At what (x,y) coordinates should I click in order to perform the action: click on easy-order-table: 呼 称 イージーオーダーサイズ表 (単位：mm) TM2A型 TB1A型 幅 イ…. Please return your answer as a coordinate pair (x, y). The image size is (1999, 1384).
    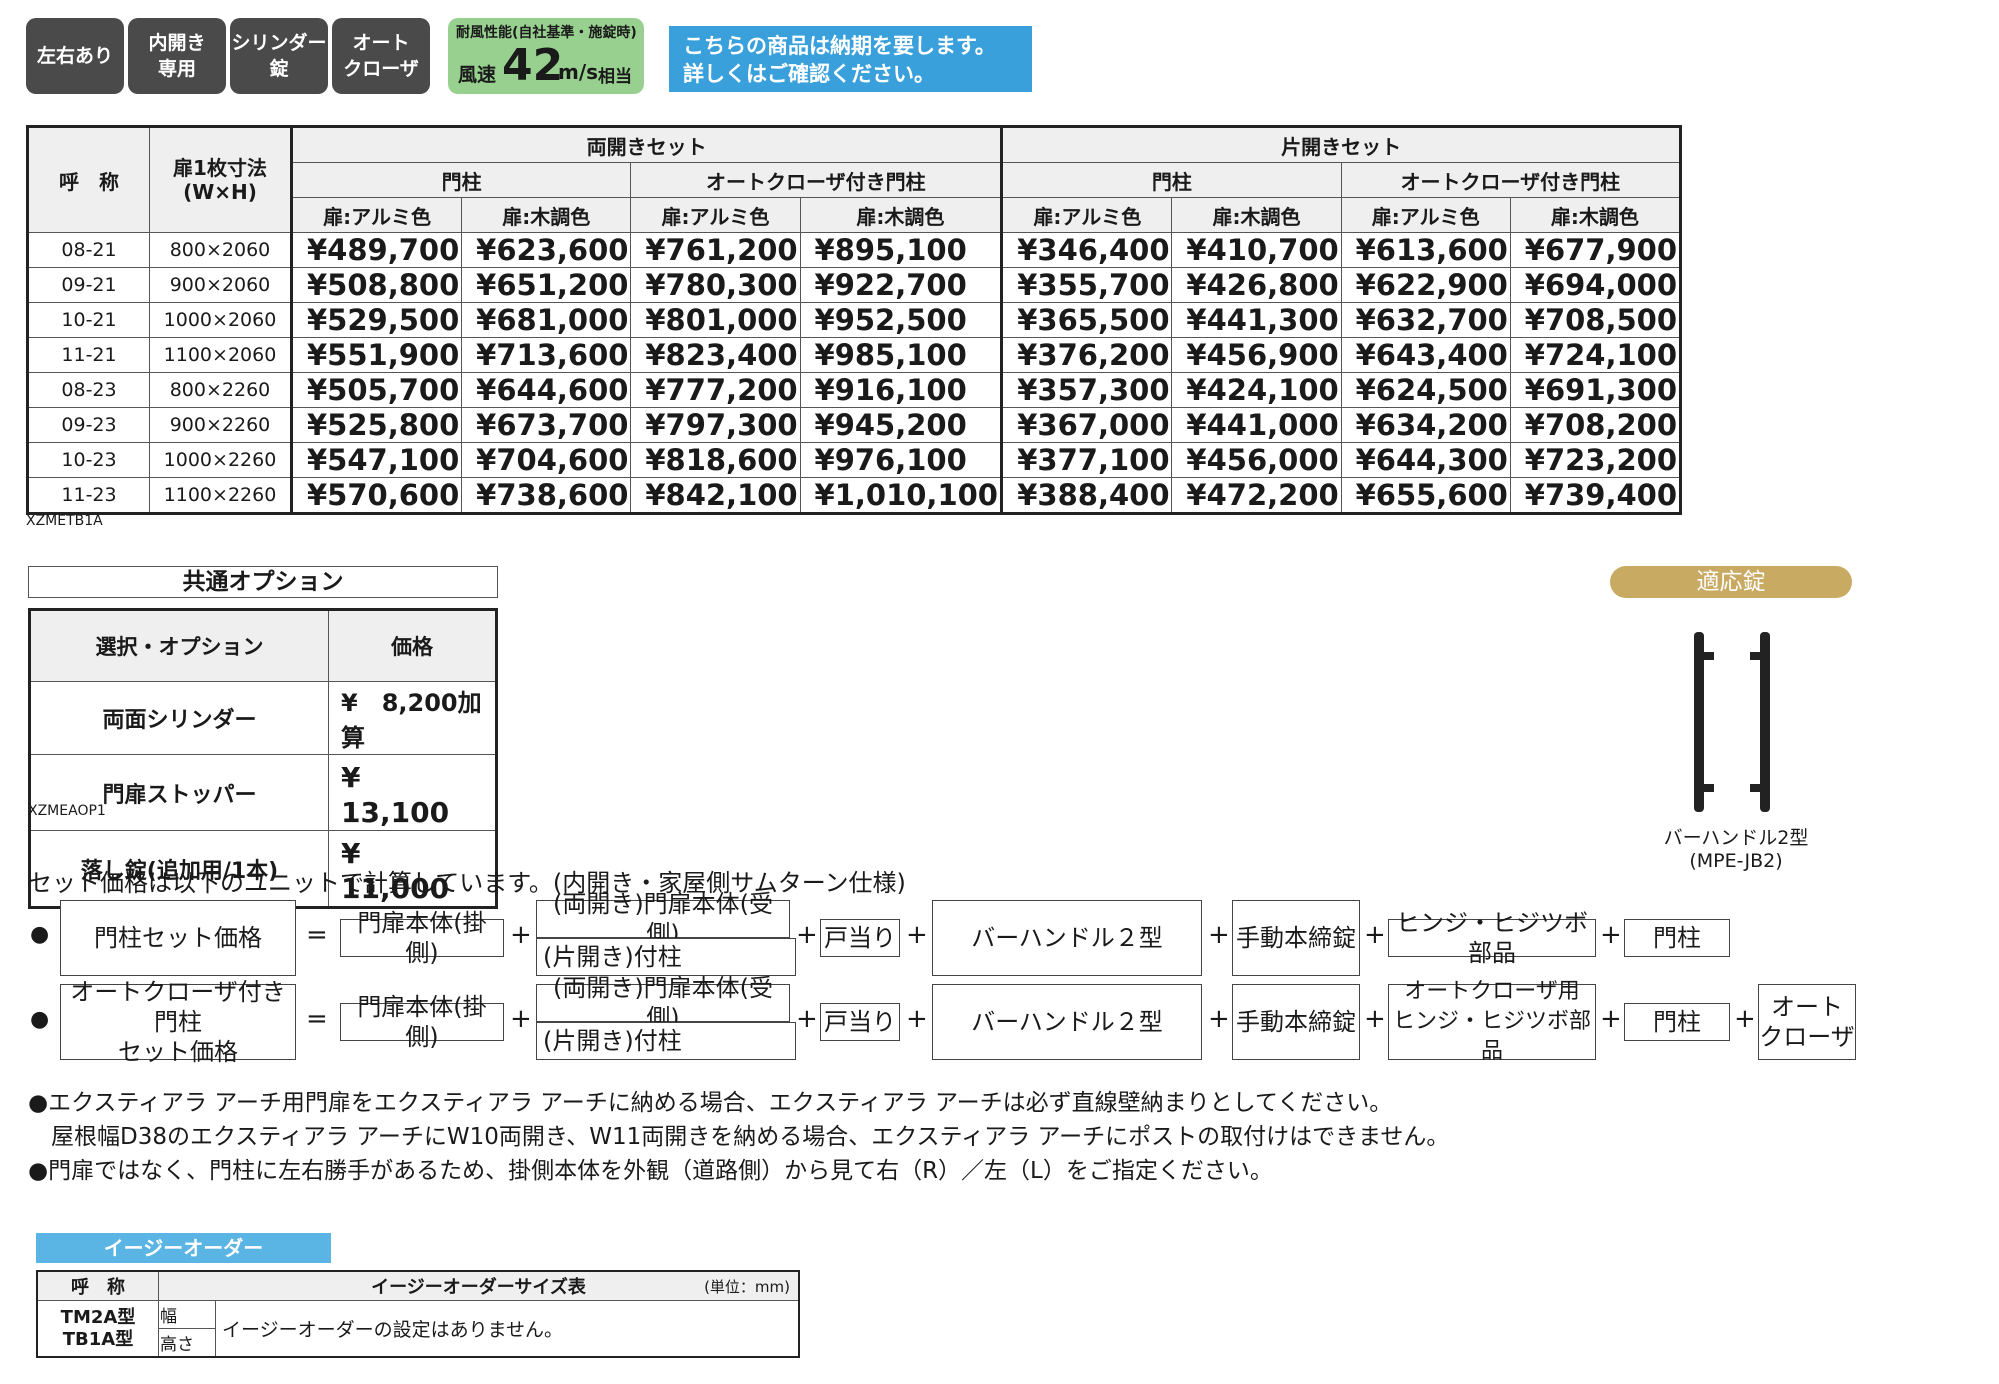
    Looking at the image, I should click on (418, 1314).